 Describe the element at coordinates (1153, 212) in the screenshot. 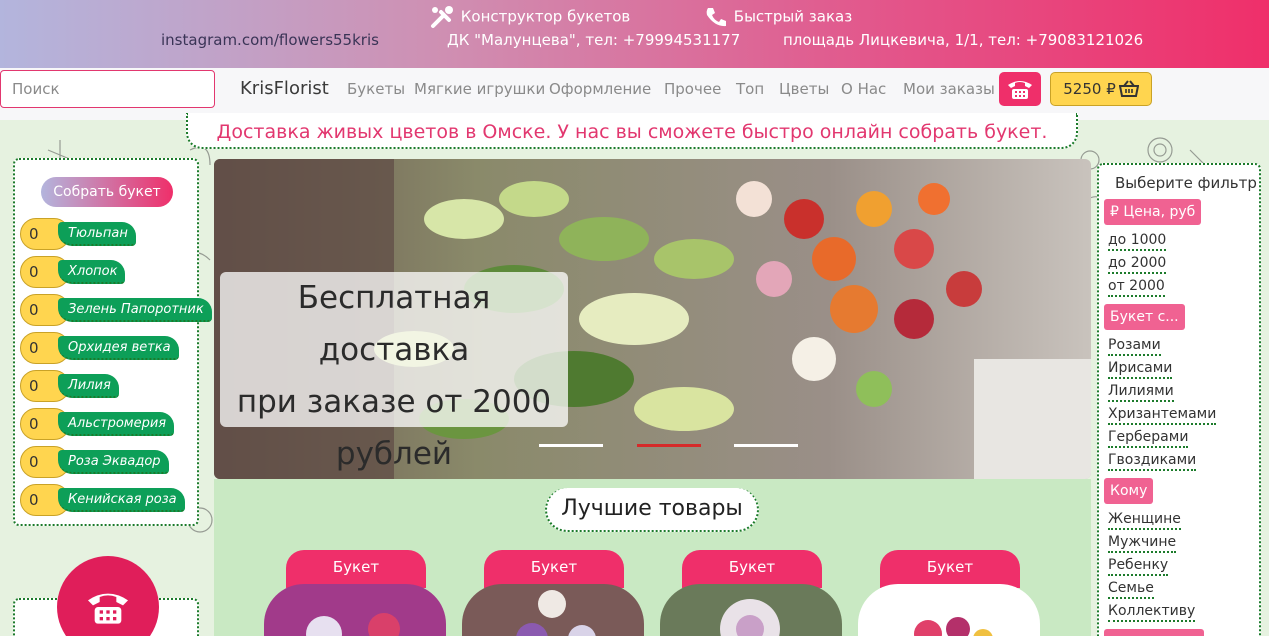

I see `price-filter-chip: ₽ Цена, руб` at that location.